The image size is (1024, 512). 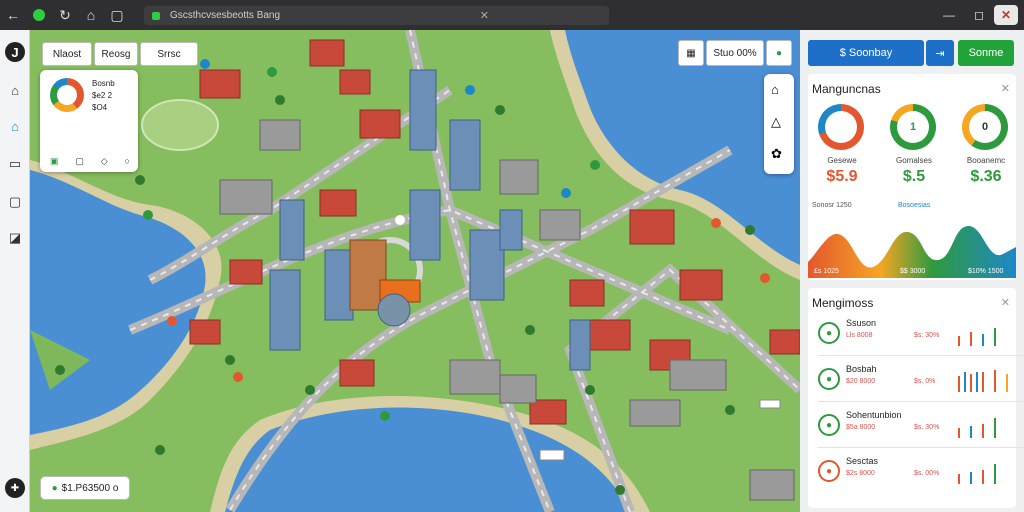 What do you see at coordinates (983, 381) in the screenshot?
I see `metric-2-sparkline` at bounding box center [983, 381].